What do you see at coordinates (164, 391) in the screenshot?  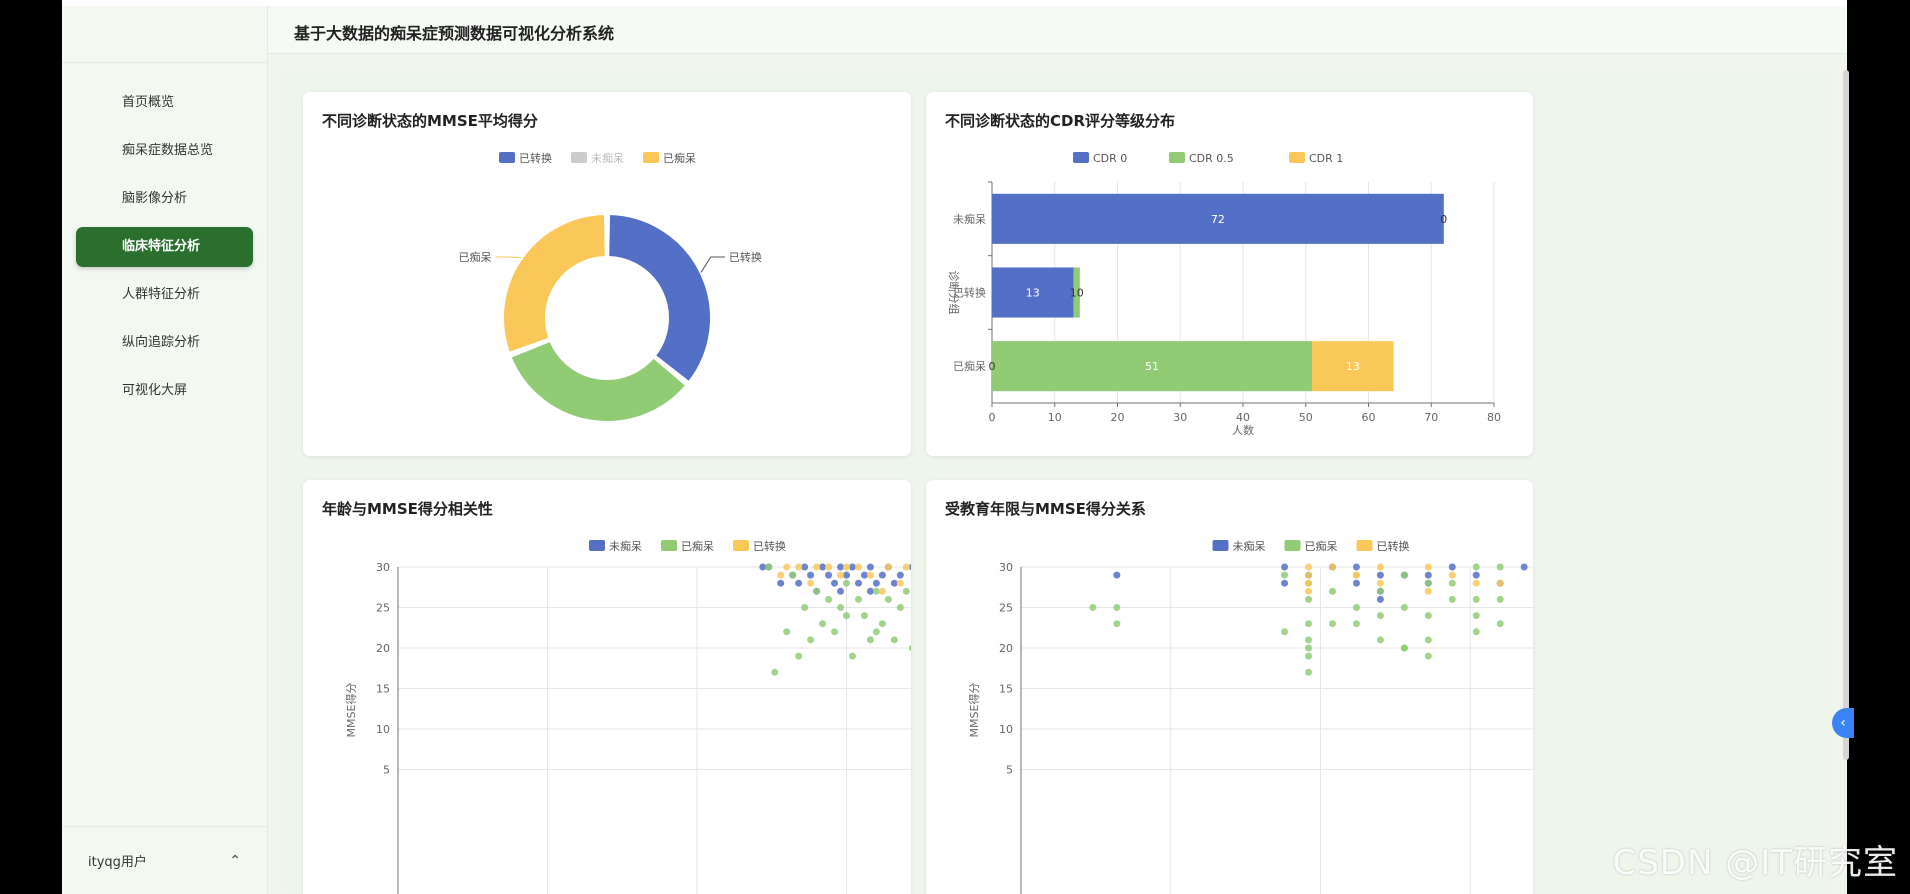 I see `sidebar-item-visual-dashboard: 可视化大屏` at bounding box center [164, 391].